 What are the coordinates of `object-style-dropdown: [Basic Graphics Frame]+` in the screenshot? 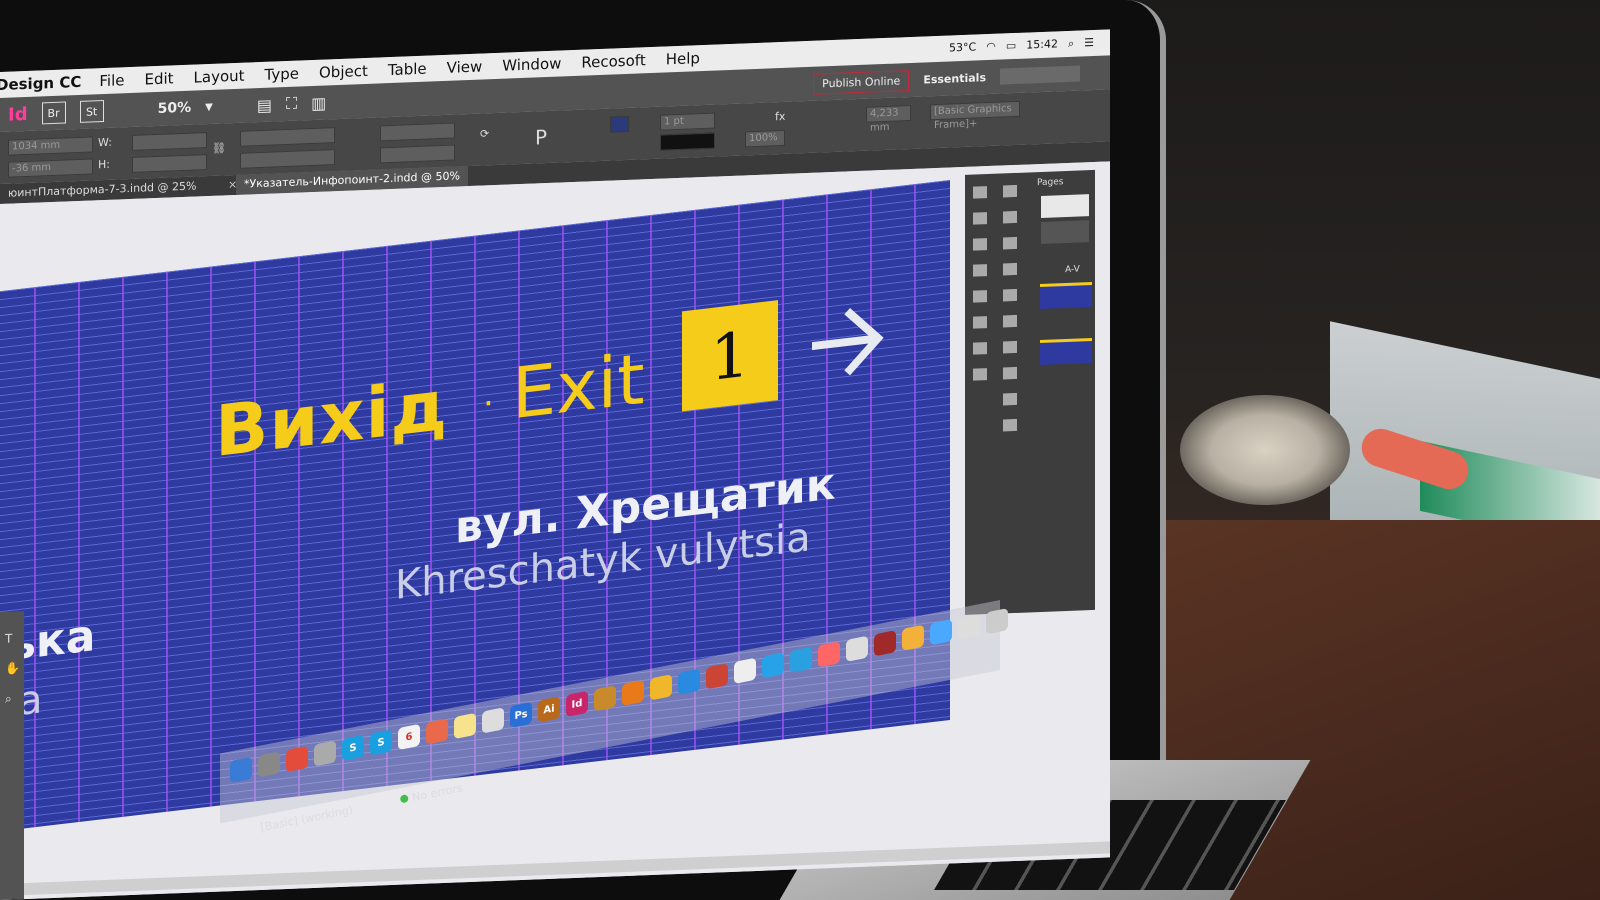 It's located at (975, 115).